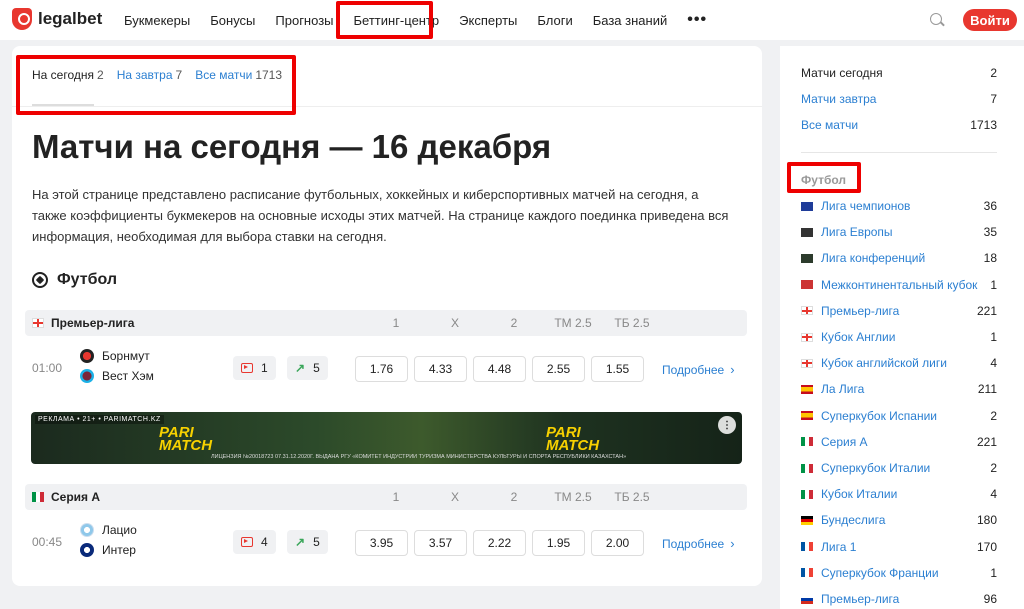  Describe the element at coordinates (990, 599) in the screenshot. I see `sidebar-league-count: 96` at that location.